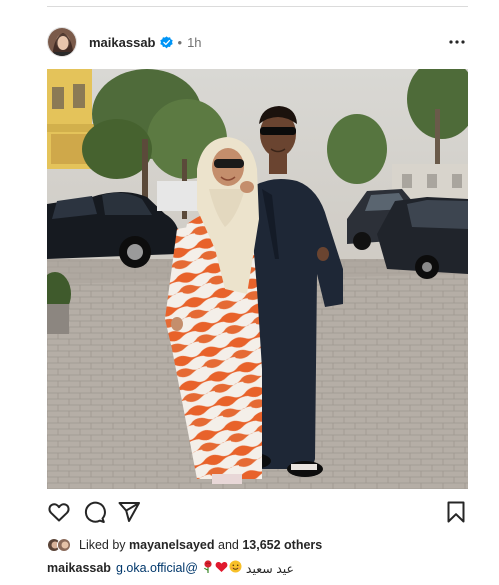  I want to click on caption-mention: g.oka.official@, so click(157, 568).